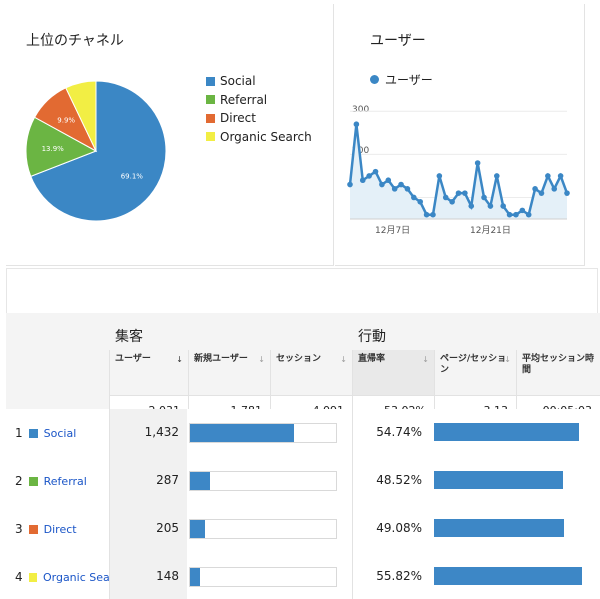 The image size is (600, 599). What do you see at coordinates (392, 481) in the screenshot?
I see `row-bounce-rate: 48.52%` at bounding box center [392, 481].